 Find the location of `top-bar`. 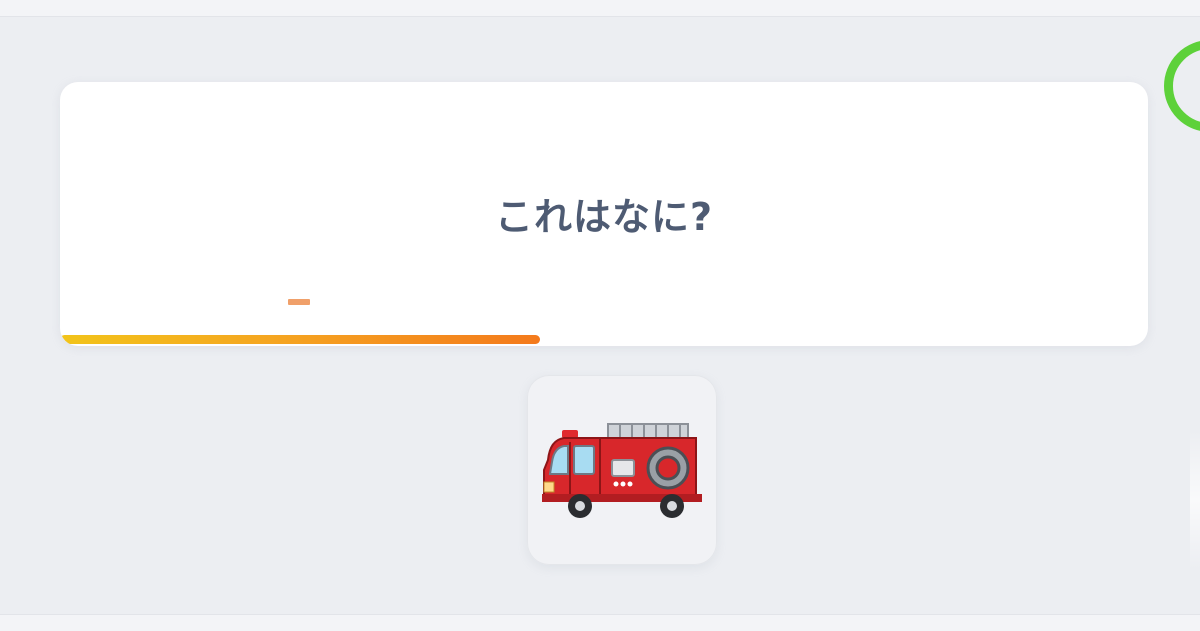

top-bar is located at coordinates (600, 8).